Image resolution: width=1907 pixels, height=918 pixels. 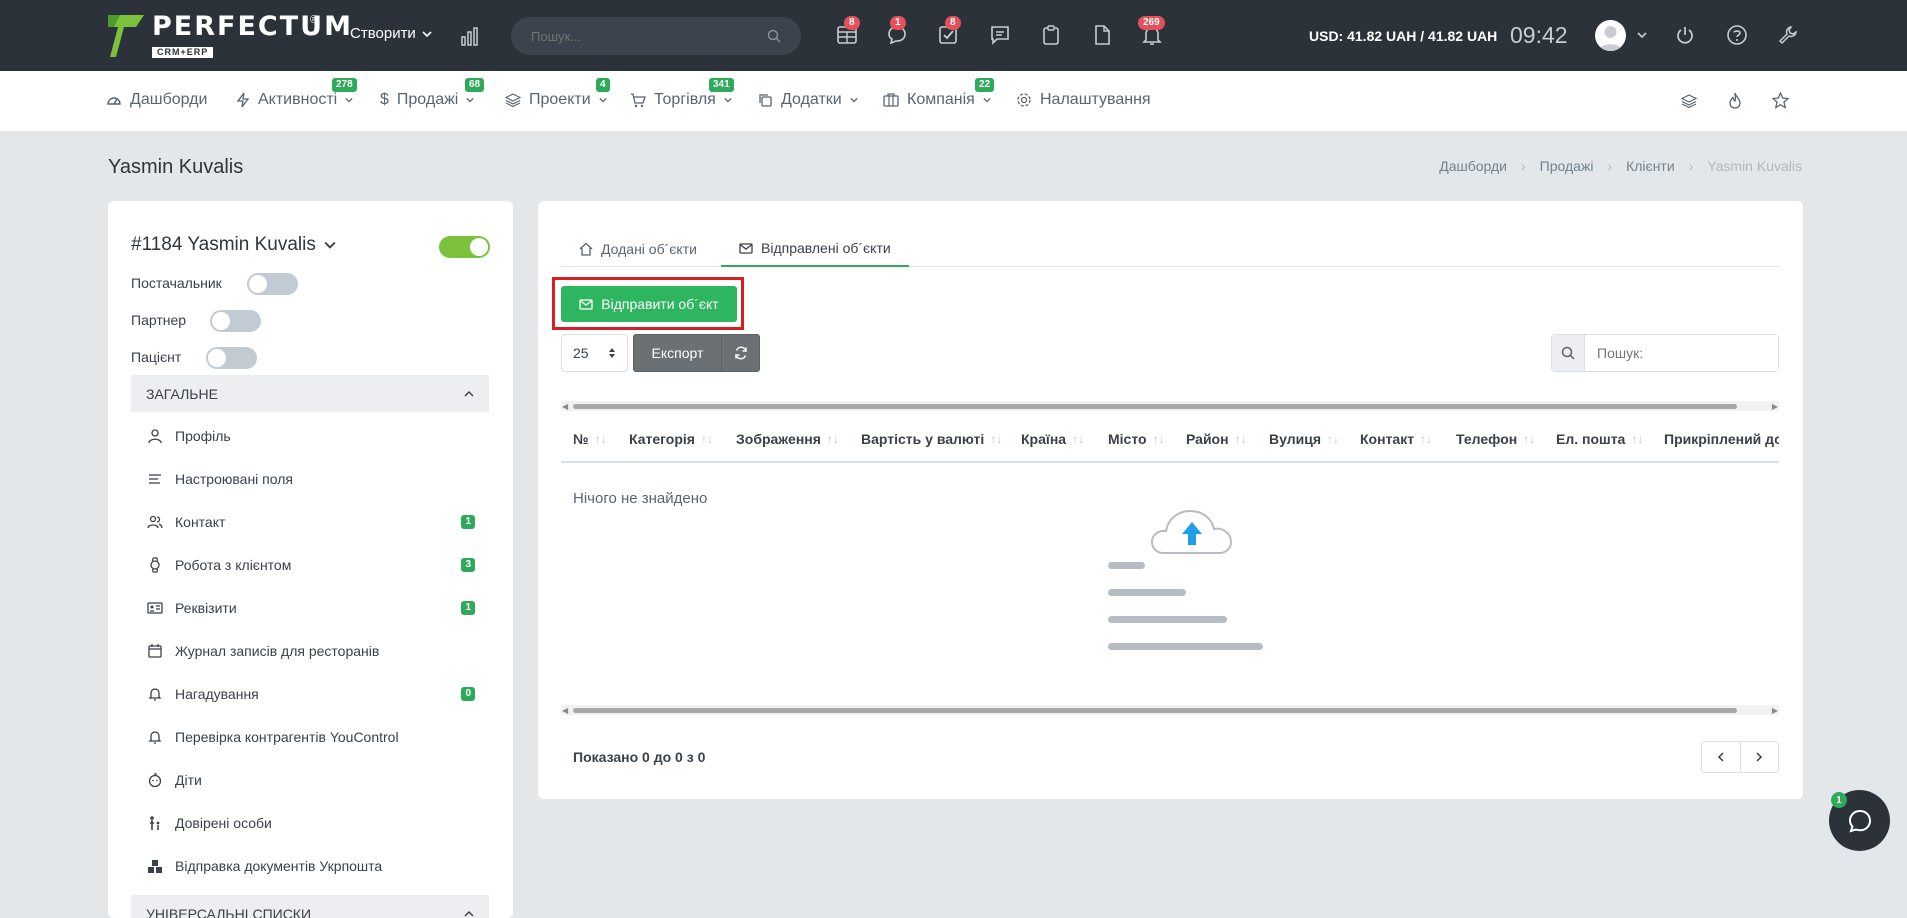 I want to click on table-notifications: 8, so click(x=849, y=33).